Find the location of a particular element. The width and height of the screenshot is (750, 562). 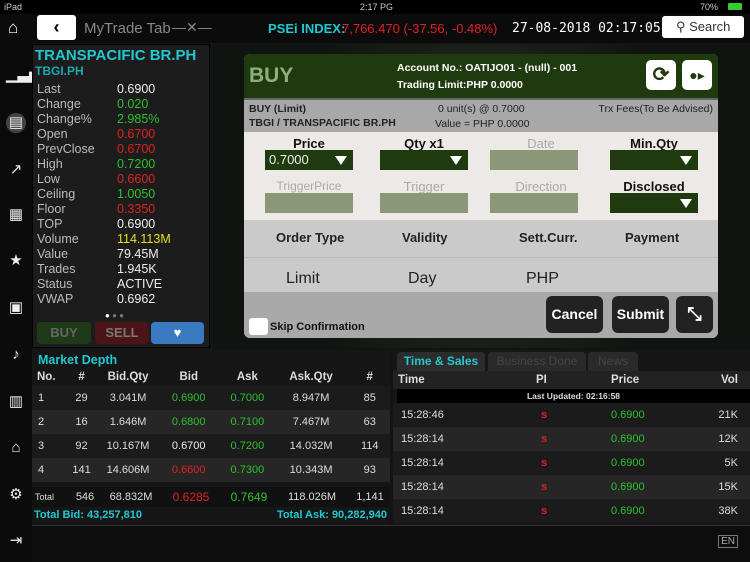

index-value: 7,766.470 (-37.56, -0.48%) is located at coordinates (420, 28).